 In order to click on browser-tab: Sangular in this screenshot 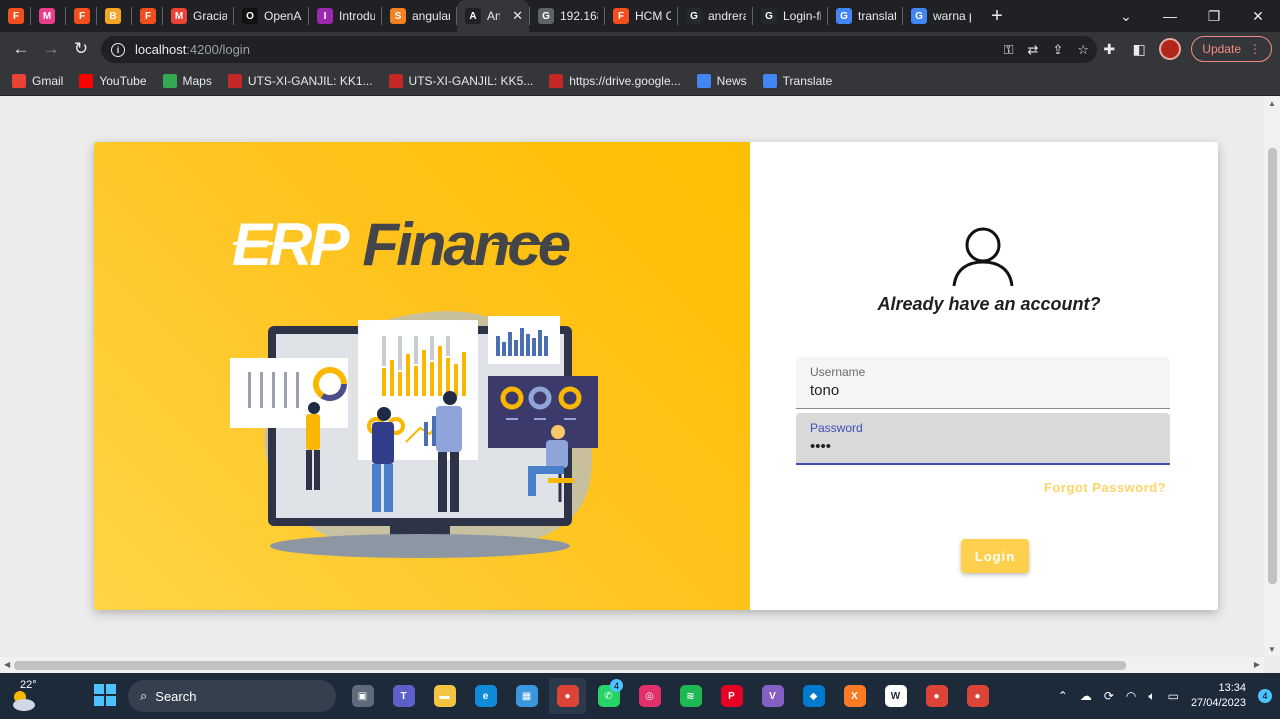, I will do `click(419, 16)`.